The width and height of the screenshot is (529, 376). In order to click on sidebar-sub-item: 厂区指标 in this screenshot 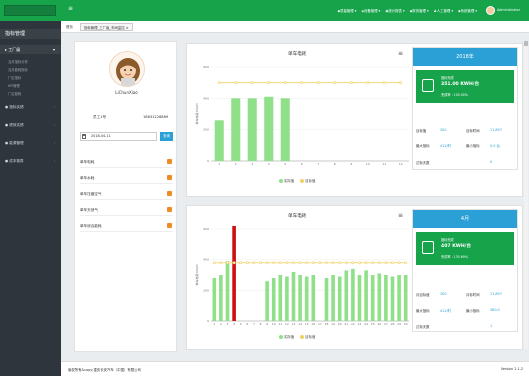, I will do `click(14, 77)`.